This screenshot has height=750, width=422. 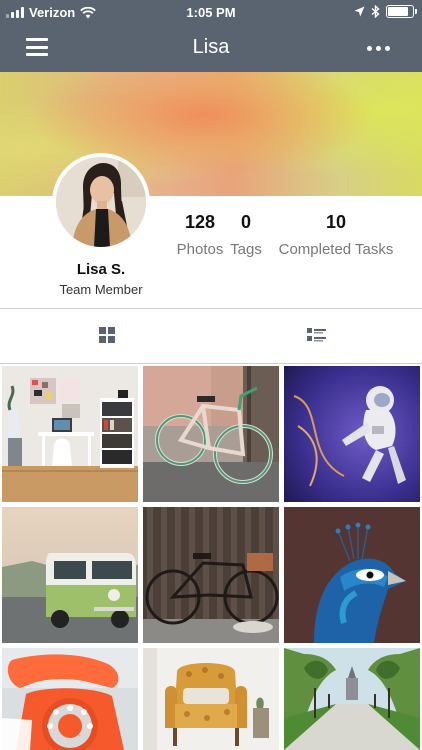 I want to click on stat-tags-count: 0, so click(x=245, y=222).